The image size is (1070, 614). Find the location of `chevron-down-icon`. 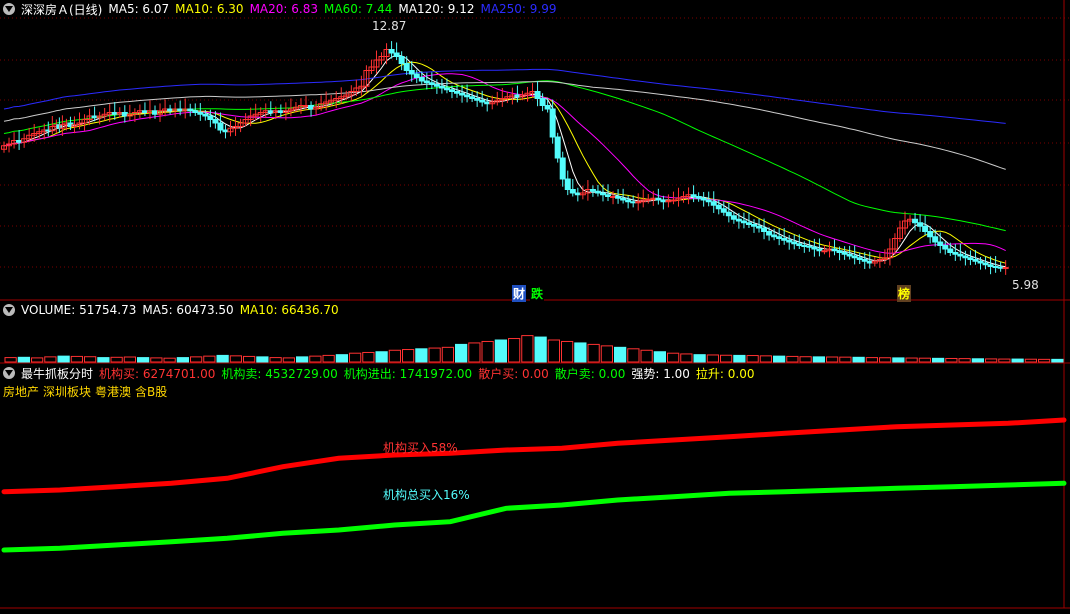

chevron-down-icon is located at coordinates (9, 310).